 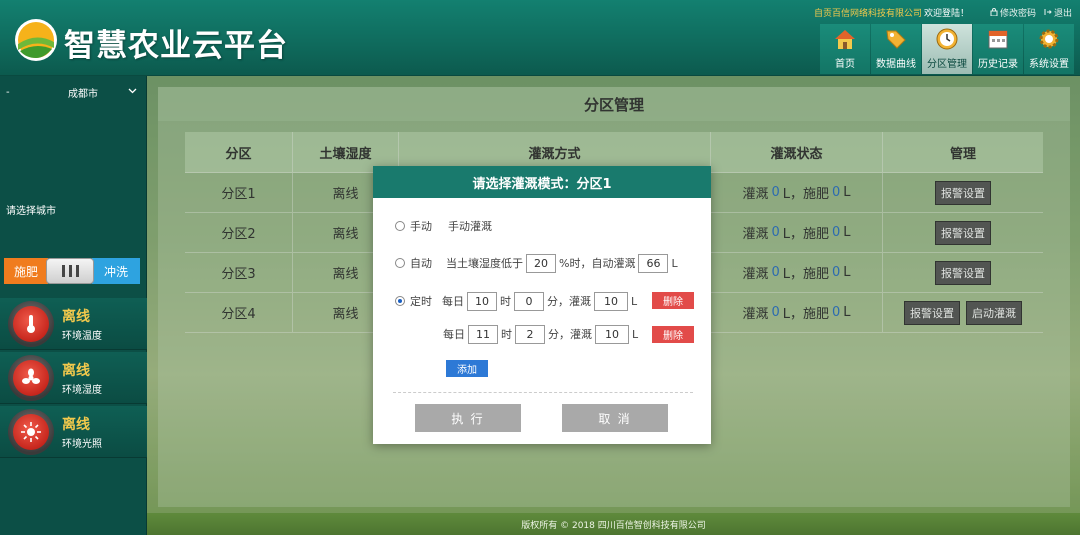 I want to click on logo-icon, so click(x=36, y=40).